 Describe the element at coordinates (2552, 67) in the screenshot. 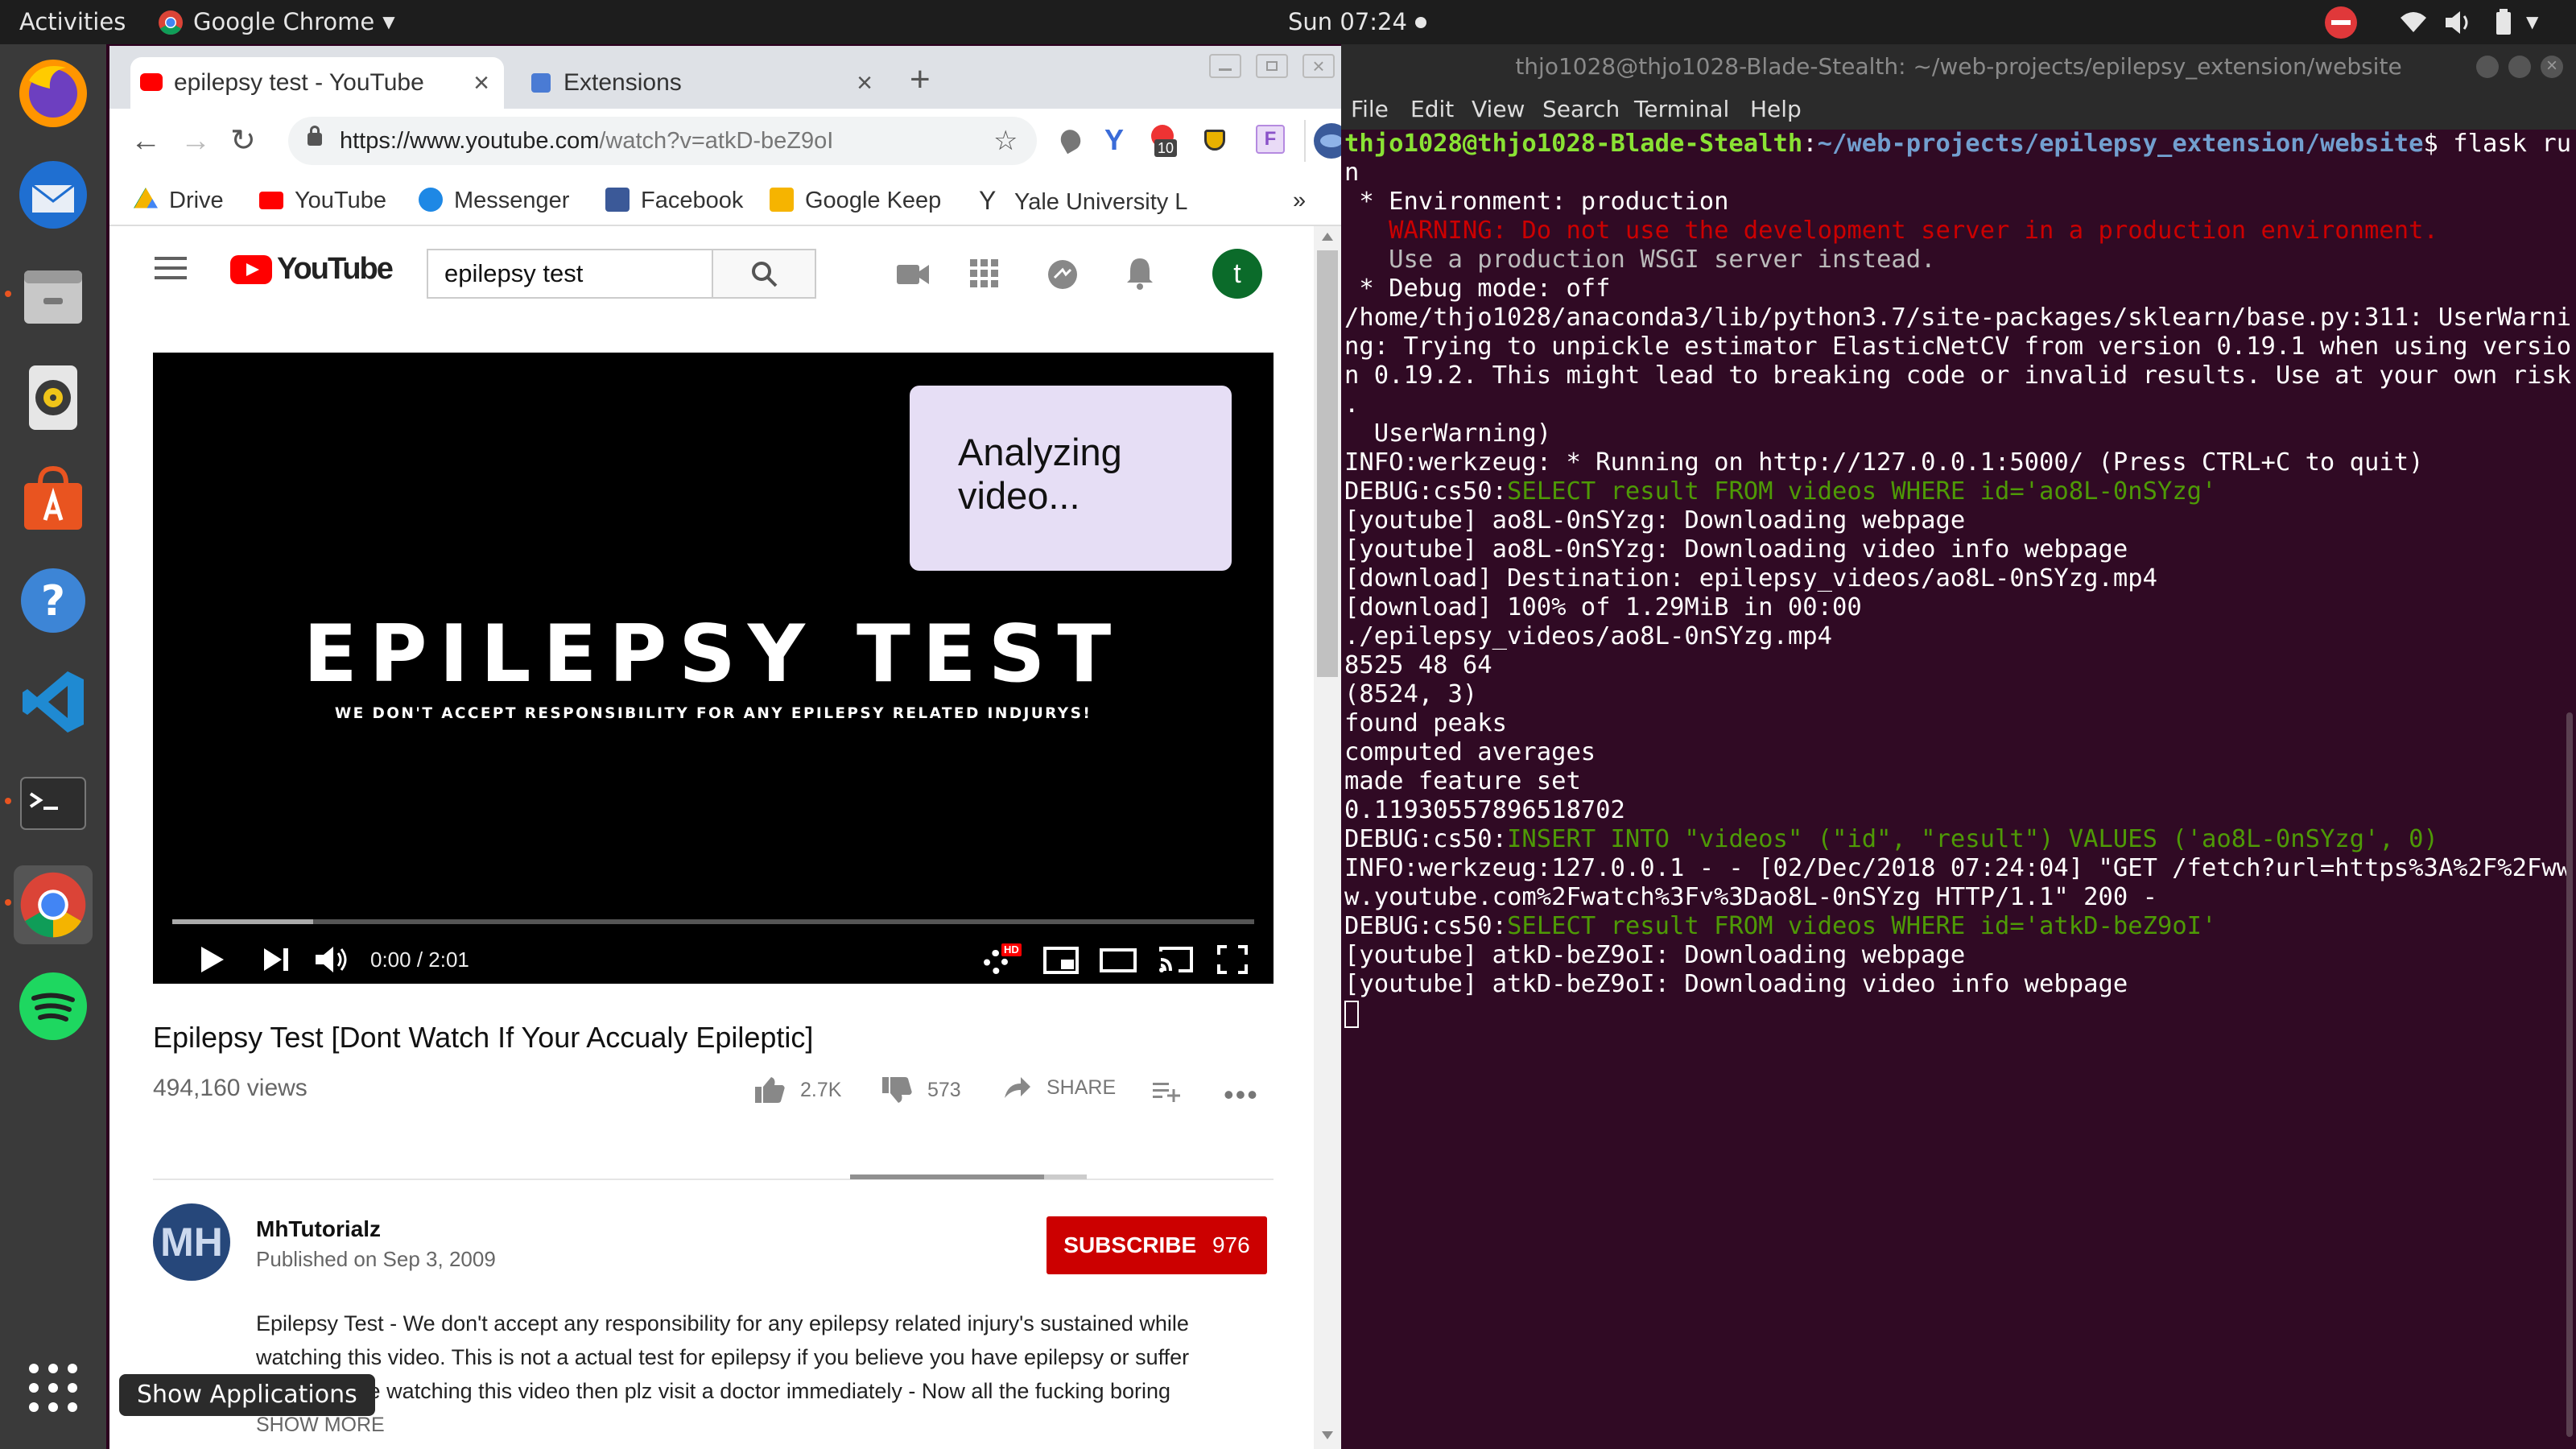

I see `close-button: ×` at that location.